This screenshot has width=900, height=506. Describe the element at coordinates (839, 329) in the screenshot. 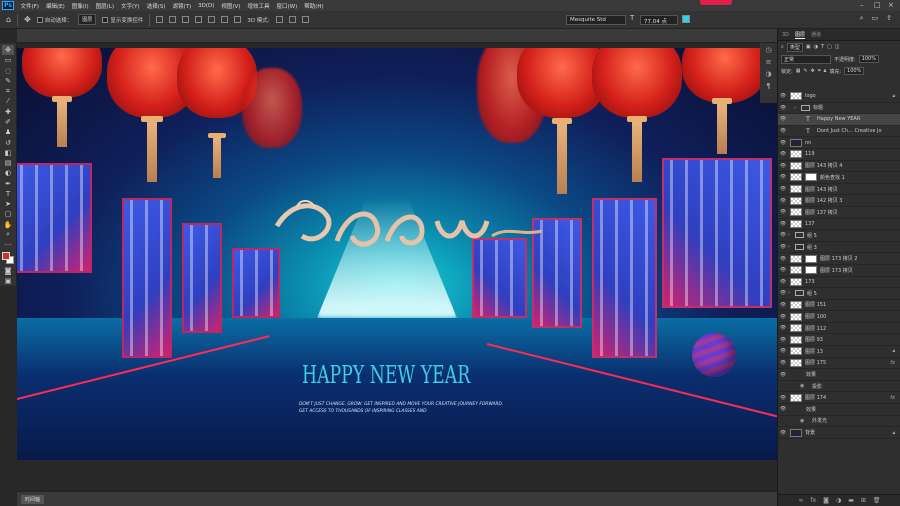

I see `layer-row: 👁︎ 图层 112` at that location.